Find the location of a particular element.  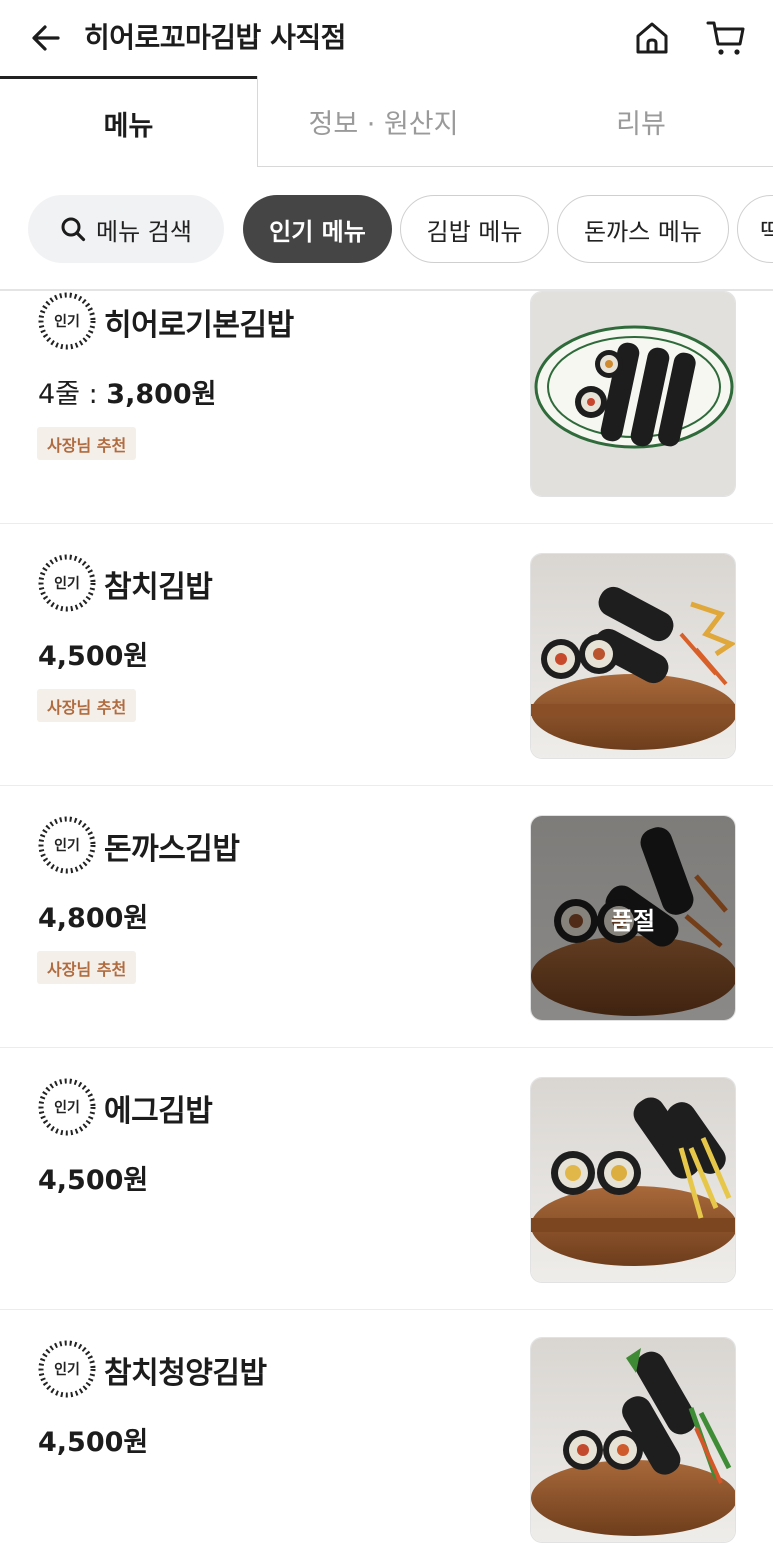

menu-search-button: 메뉴 검색 is located at coordinates (126, 229).